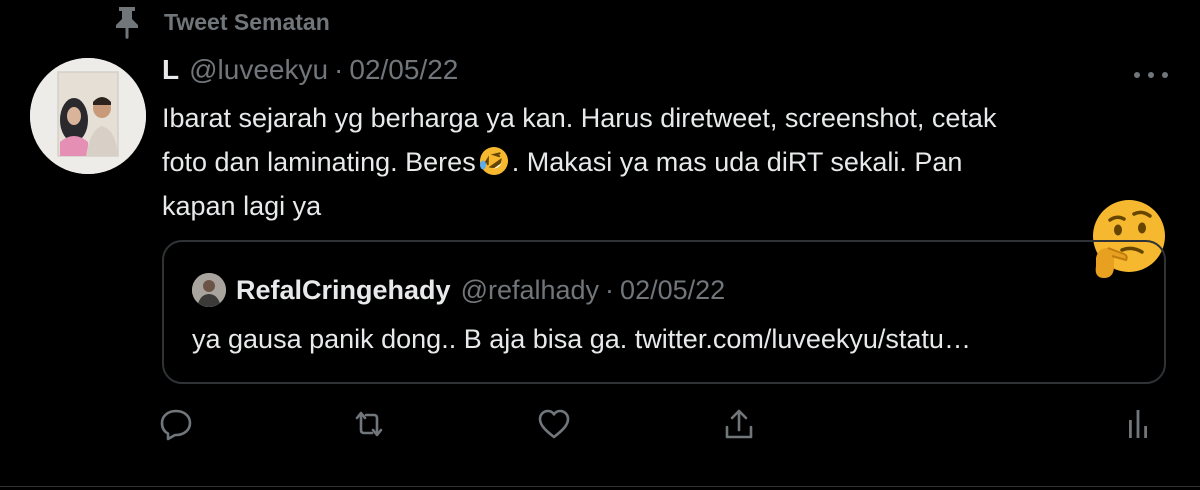 This screenshot has height=490, width=1200. Describe the element at coordinates (1151, 75) in the screenshot. I see `more-options-icon` at that location.